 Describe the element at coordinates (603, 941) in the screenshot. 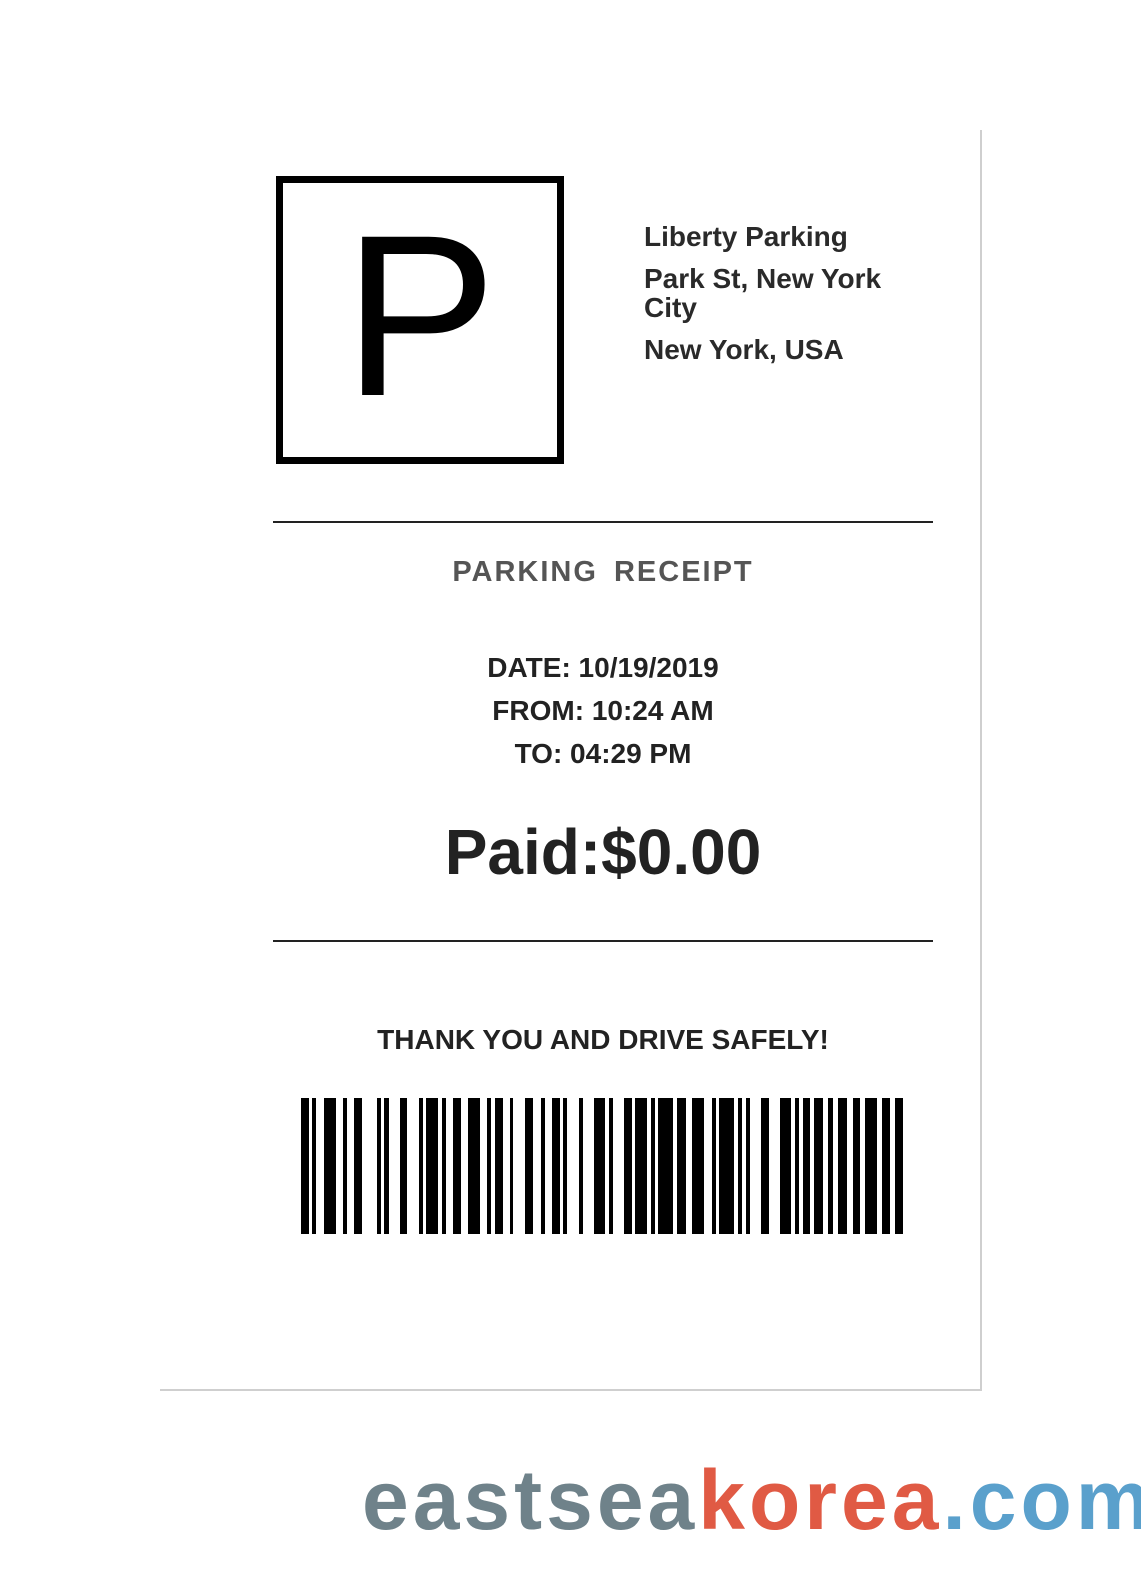

I see `divider-bottom` at that location.